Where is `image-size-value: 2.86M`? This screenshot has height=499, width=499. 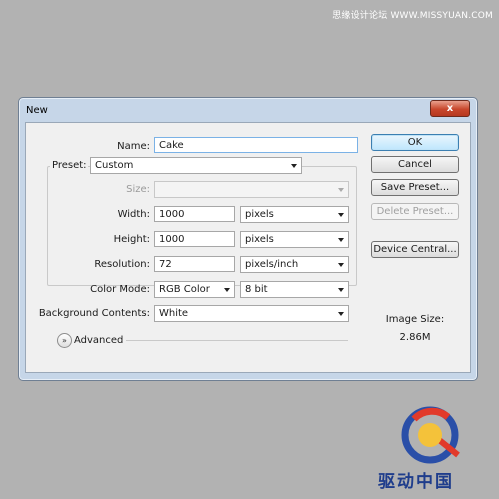 image-size-value: 2.86M is located at coordinates (415, 337).